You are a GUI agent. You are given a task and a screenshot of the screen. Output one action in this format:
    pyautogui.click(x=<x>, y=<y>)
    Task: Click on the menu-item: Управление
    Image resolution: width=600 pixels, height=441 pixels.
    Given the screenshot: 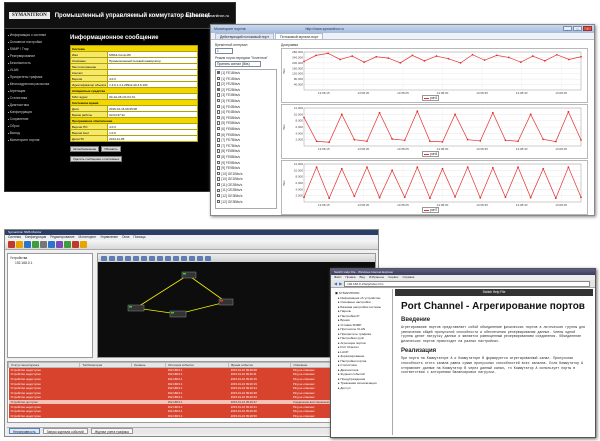 What is the action you would take?
    pyautogui.click(x=109, y=237)
    